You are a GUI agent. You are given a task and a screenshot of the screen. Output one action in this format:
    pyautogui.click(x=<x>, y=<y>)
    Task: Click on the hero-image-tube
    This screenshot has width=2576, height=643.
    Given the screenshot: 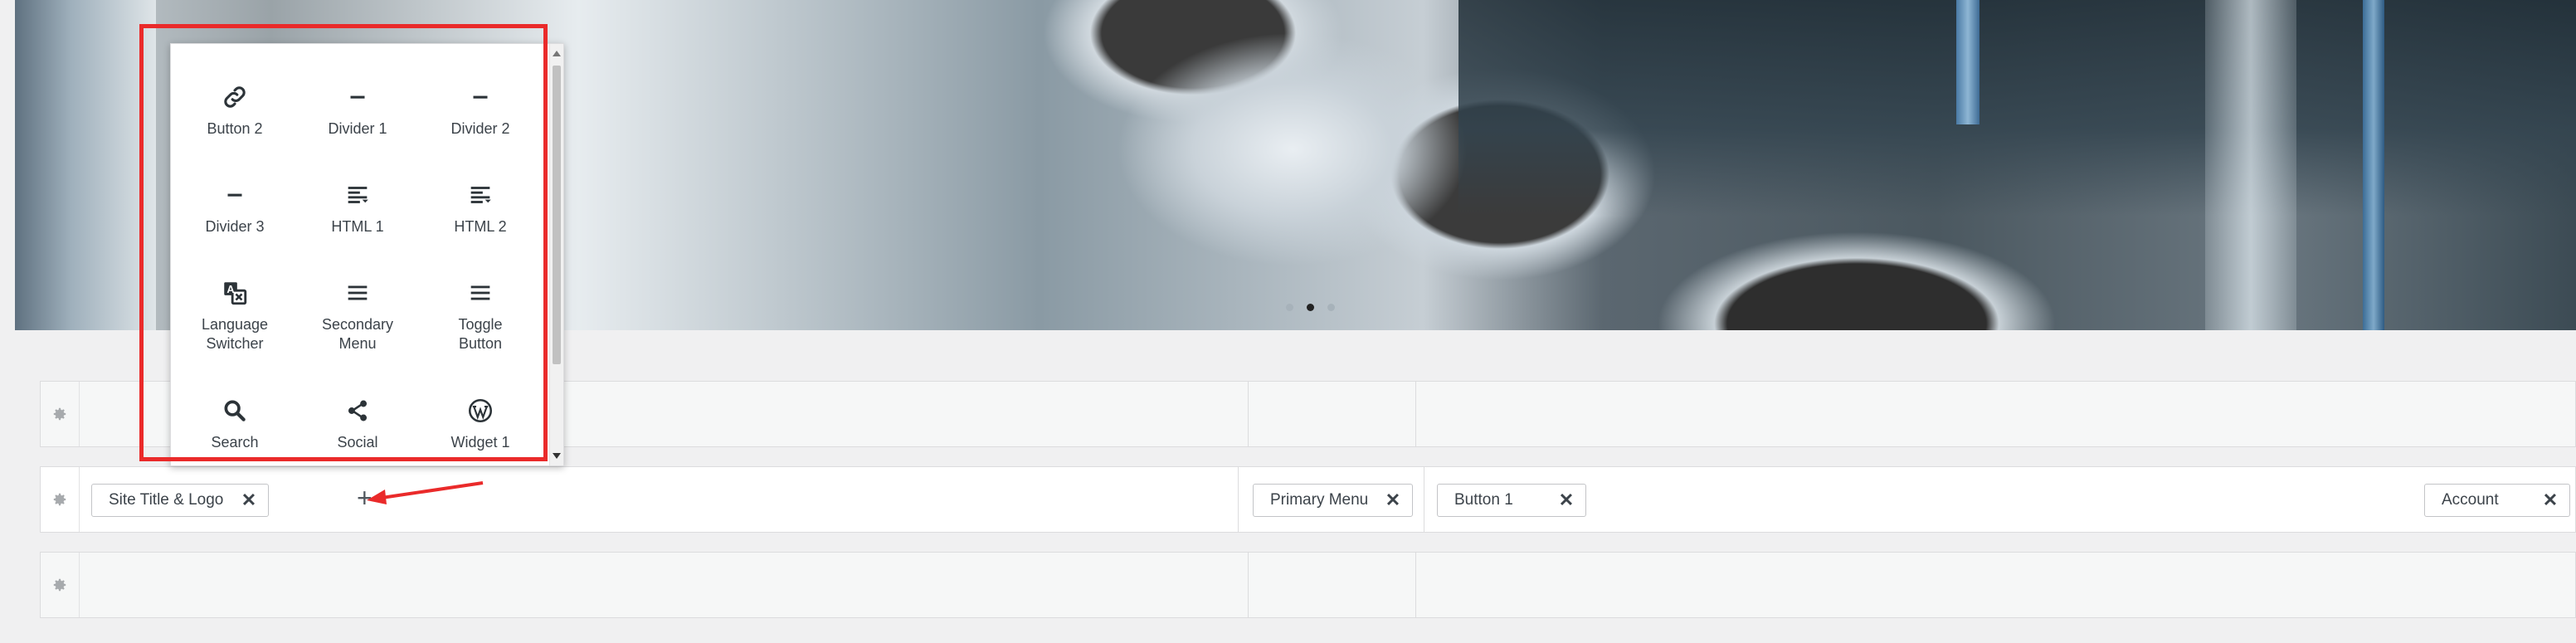 What is the action you would take?
    pyautogui.click(x=2250, y=165)
    